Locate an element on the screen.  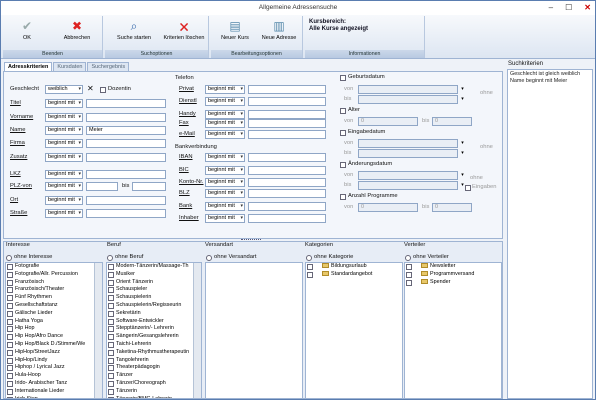
titel-op-select: beginnt mit is located at coordinates (64, 103).